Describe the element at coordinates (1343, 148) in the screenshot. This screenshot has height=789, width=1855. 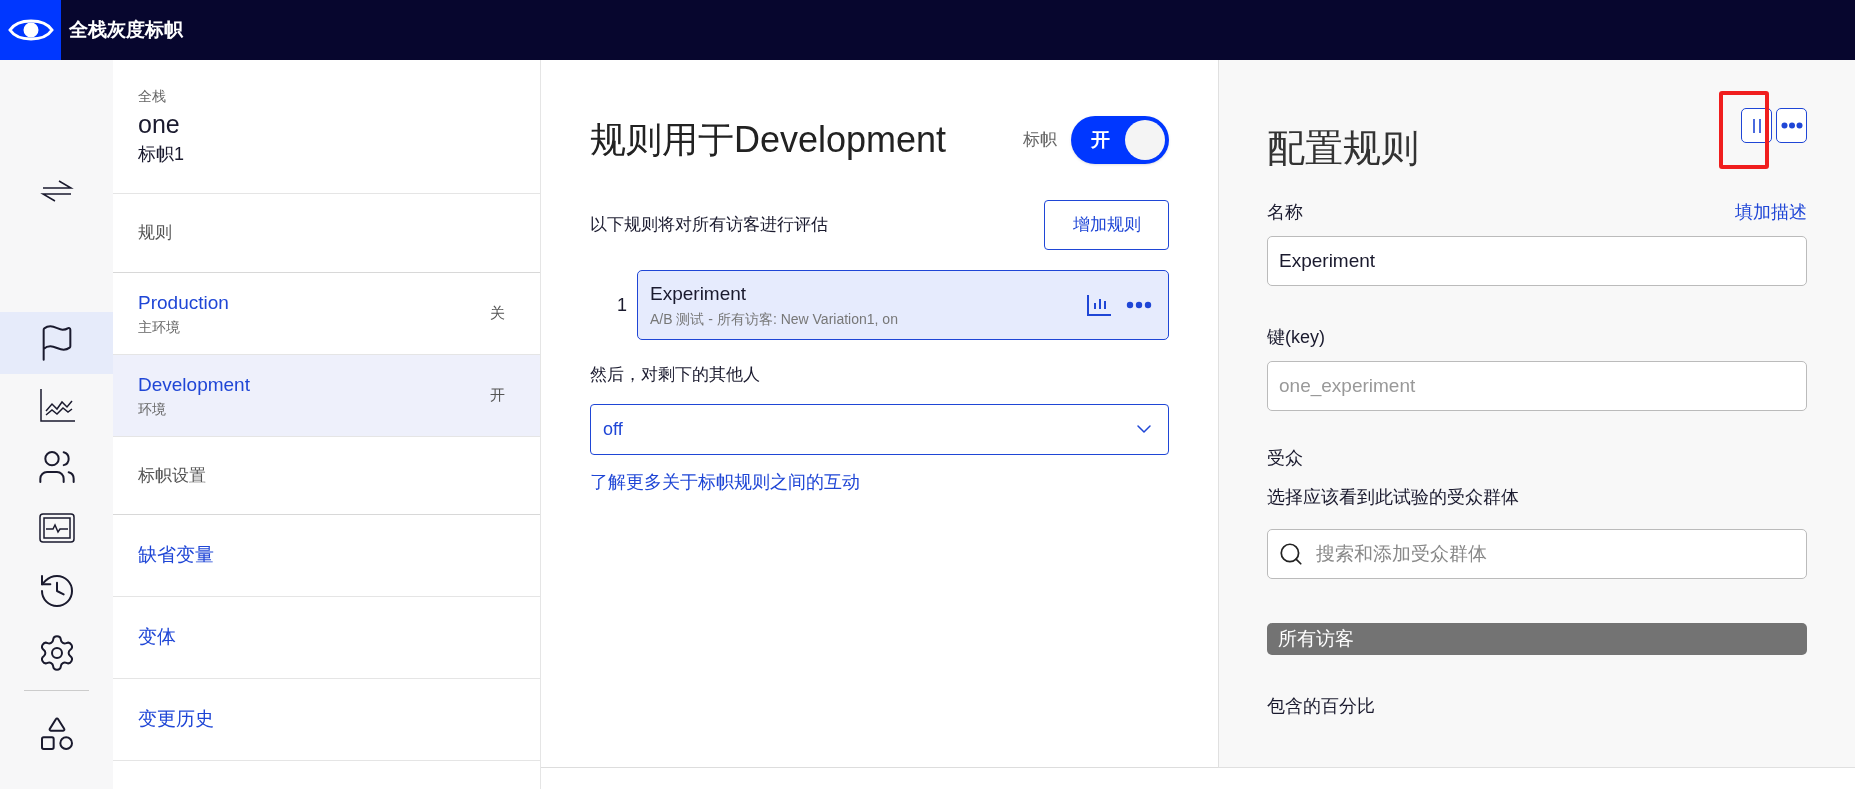
I see `panel-title: 配置规则` at that location.